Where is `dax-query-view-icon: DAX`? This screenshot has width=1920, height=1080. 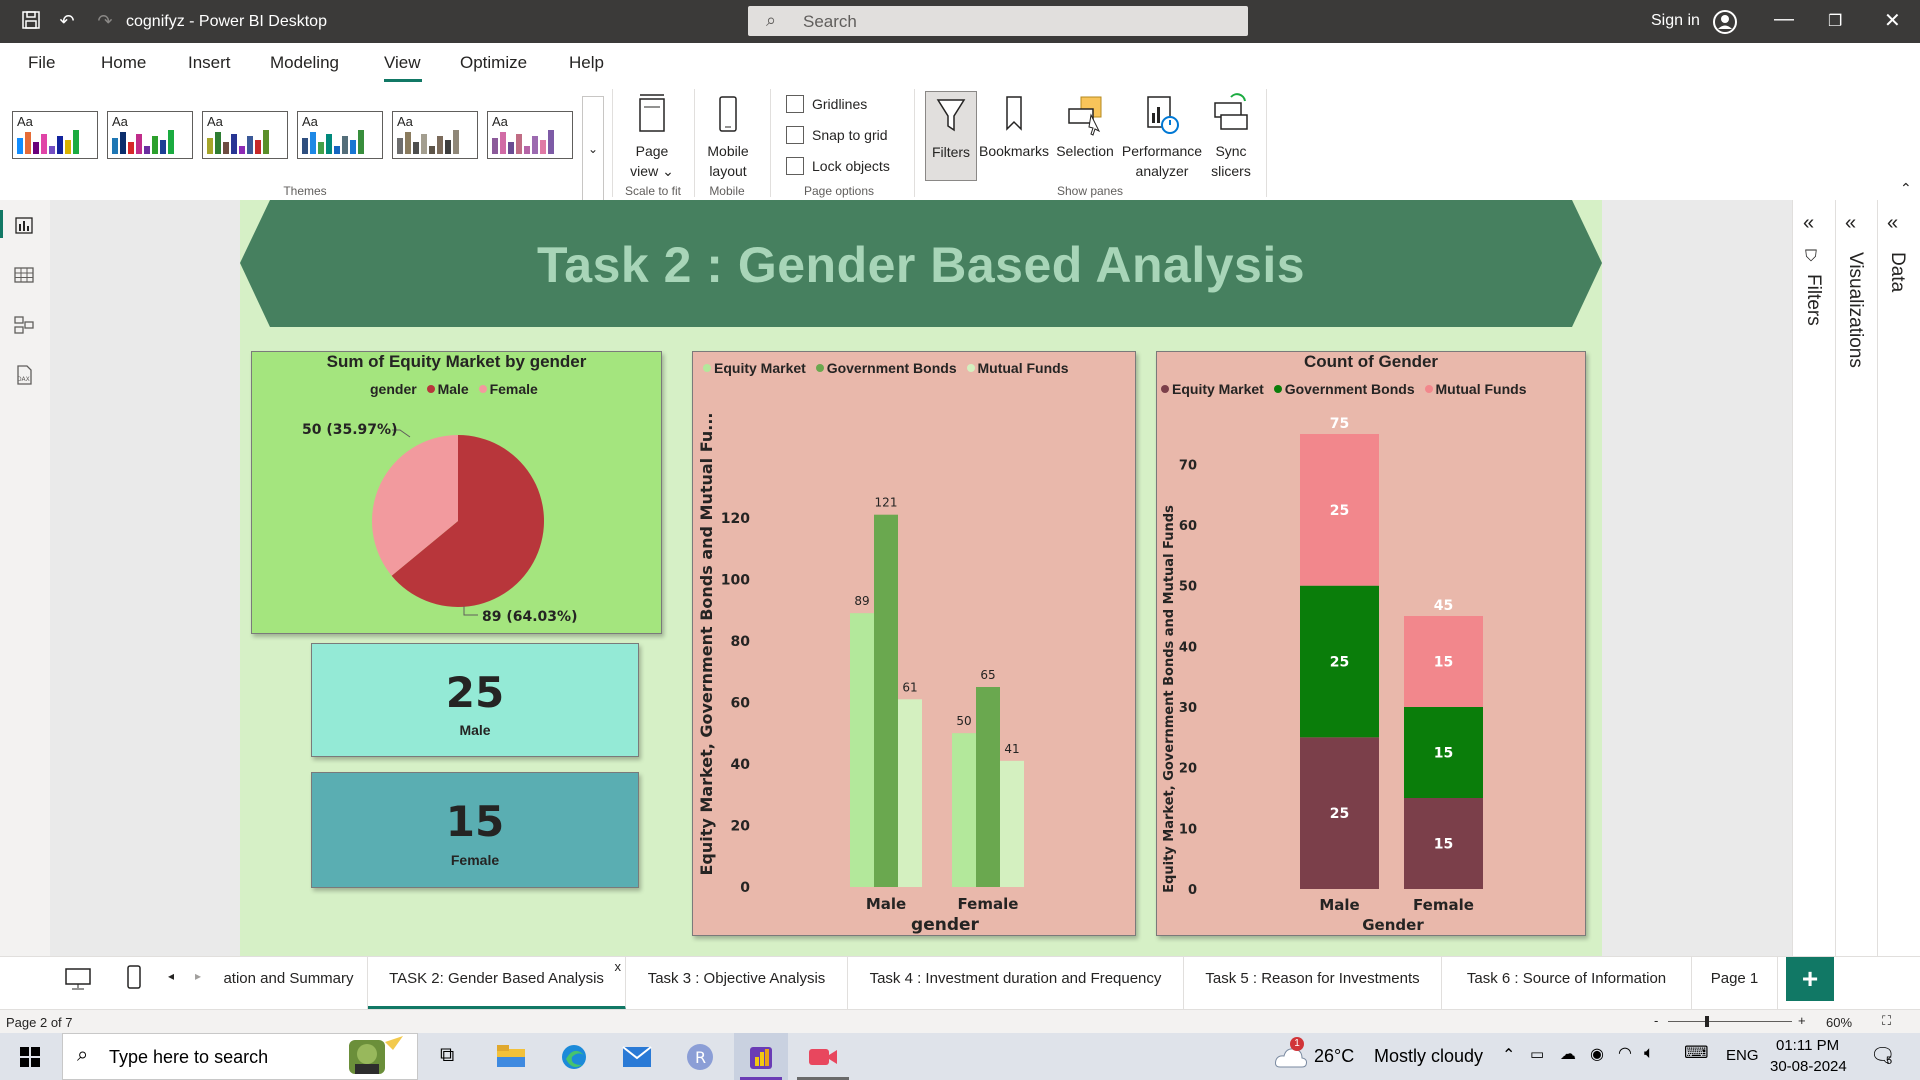 dax-query-view-icon: DAX is located at coordinates (24, 375).